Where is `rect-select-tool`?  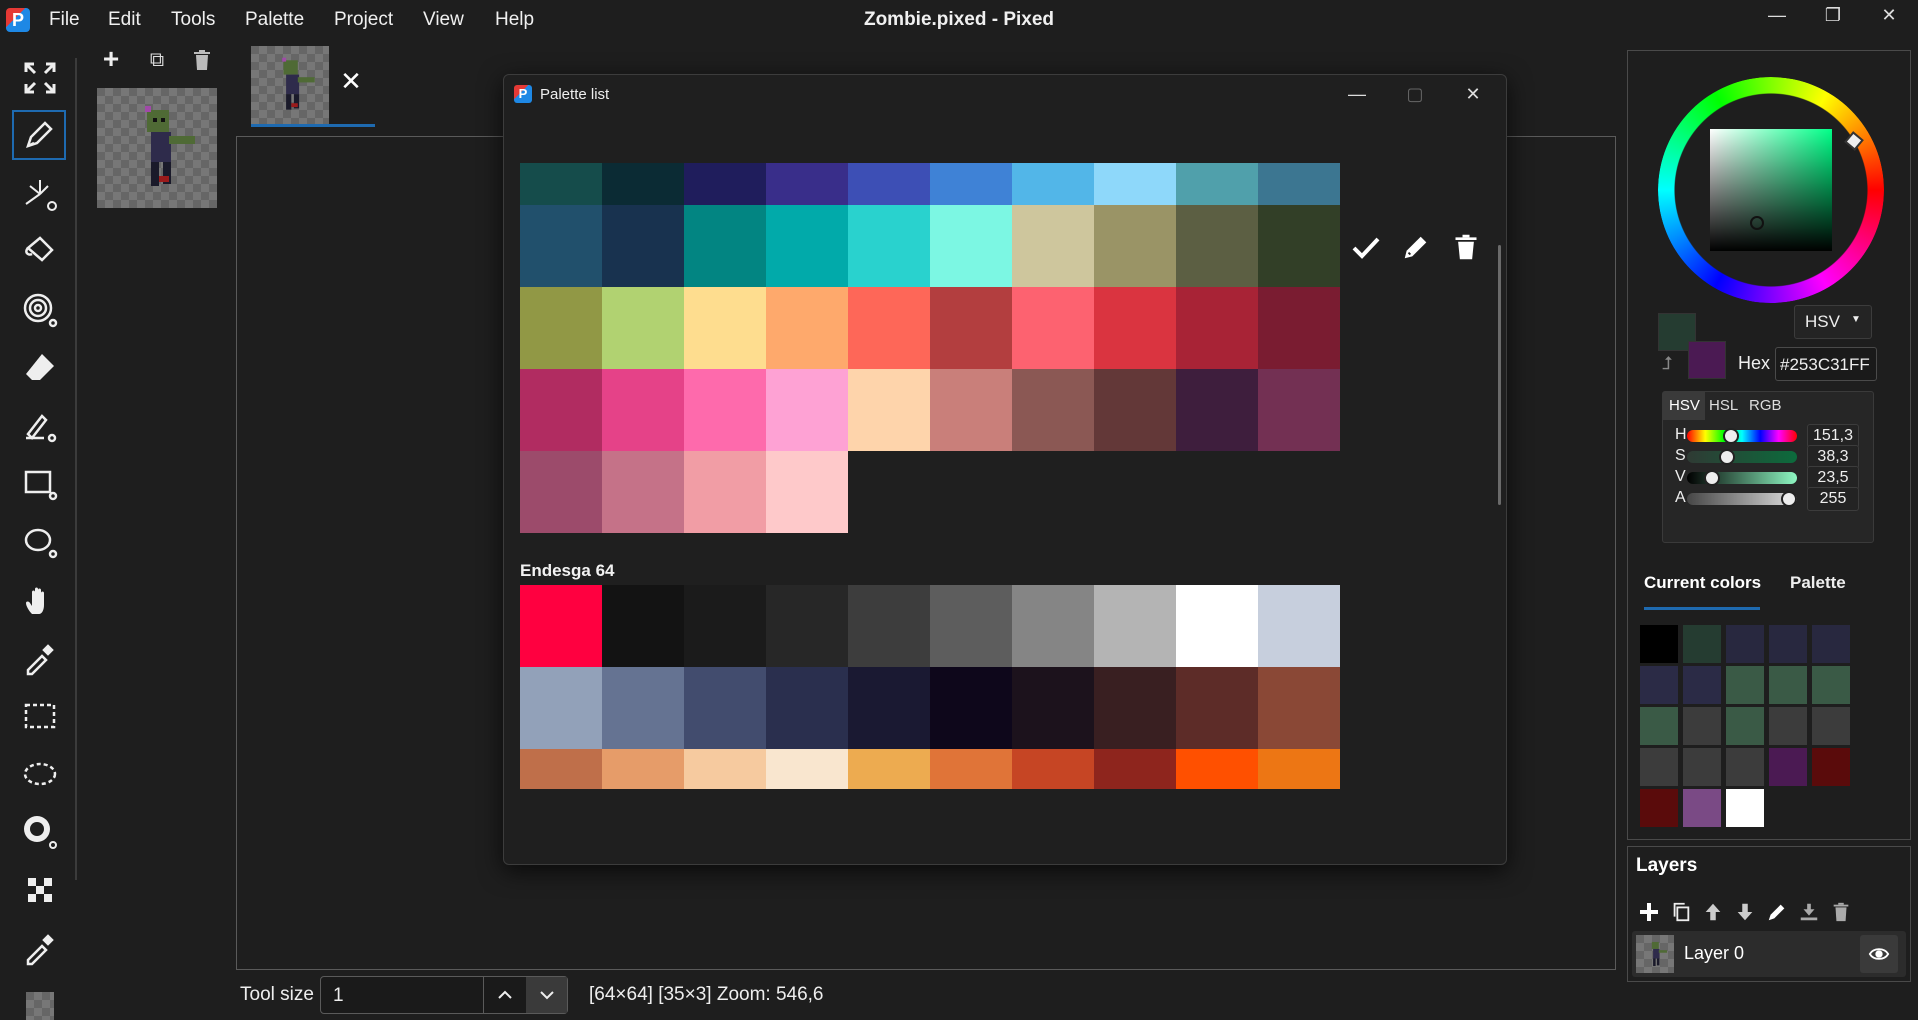
rect-select-tool is located at coordinates (40, 716).